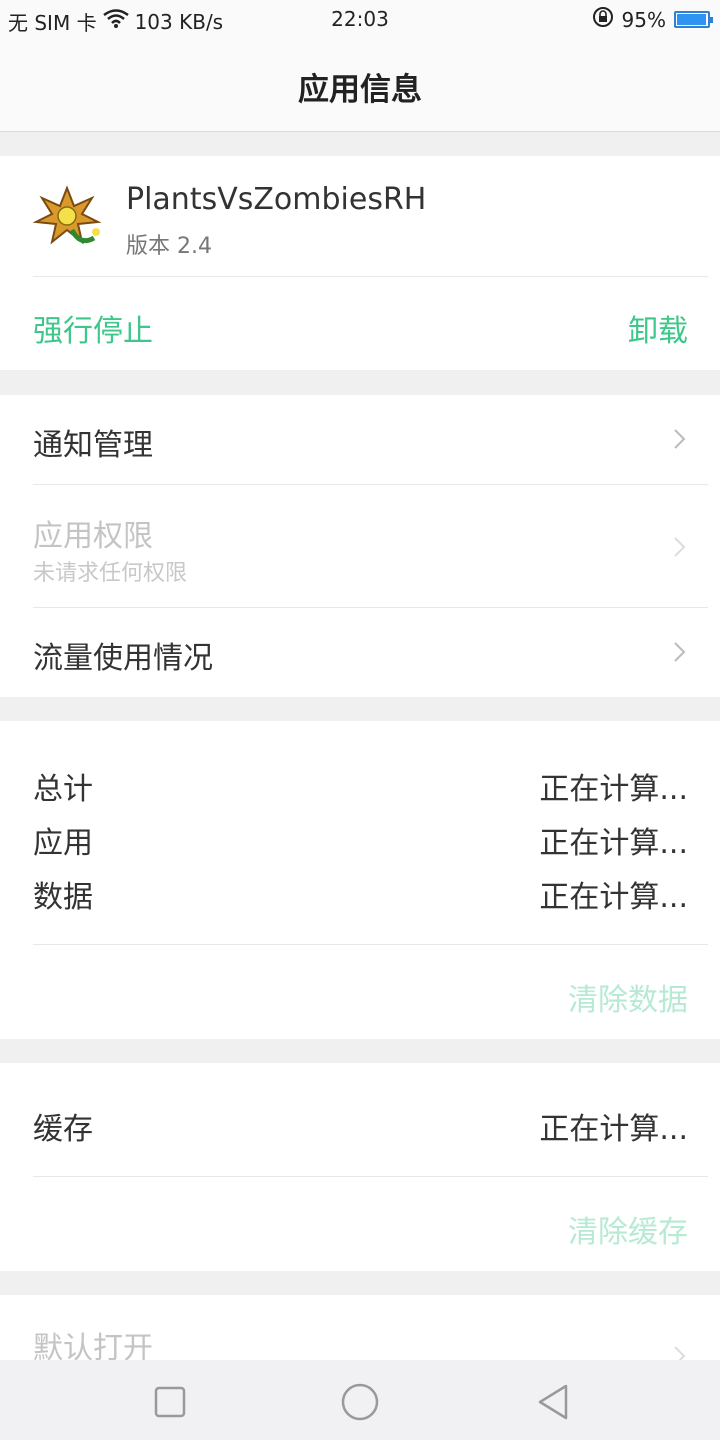 The width and height of the screenshot is (720, 1440). I want to click on circle-icon, so click(360, 1402).